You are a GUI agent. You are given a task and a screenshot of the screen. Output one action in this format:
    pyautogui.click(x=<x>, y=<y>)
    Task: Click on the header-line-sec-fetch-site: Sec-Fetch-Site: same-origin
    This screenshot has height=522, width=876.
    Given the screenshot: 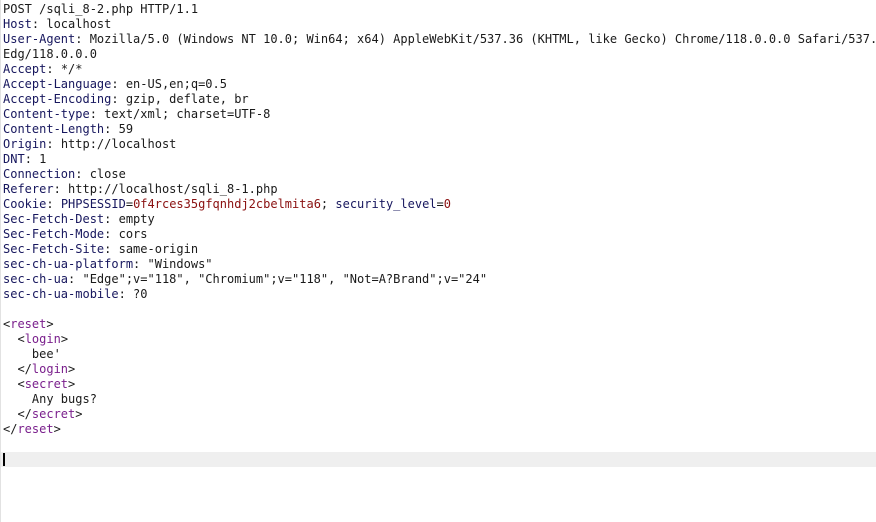 What is the action you would take?
    pyautogui.click(x=101, y=249)
    